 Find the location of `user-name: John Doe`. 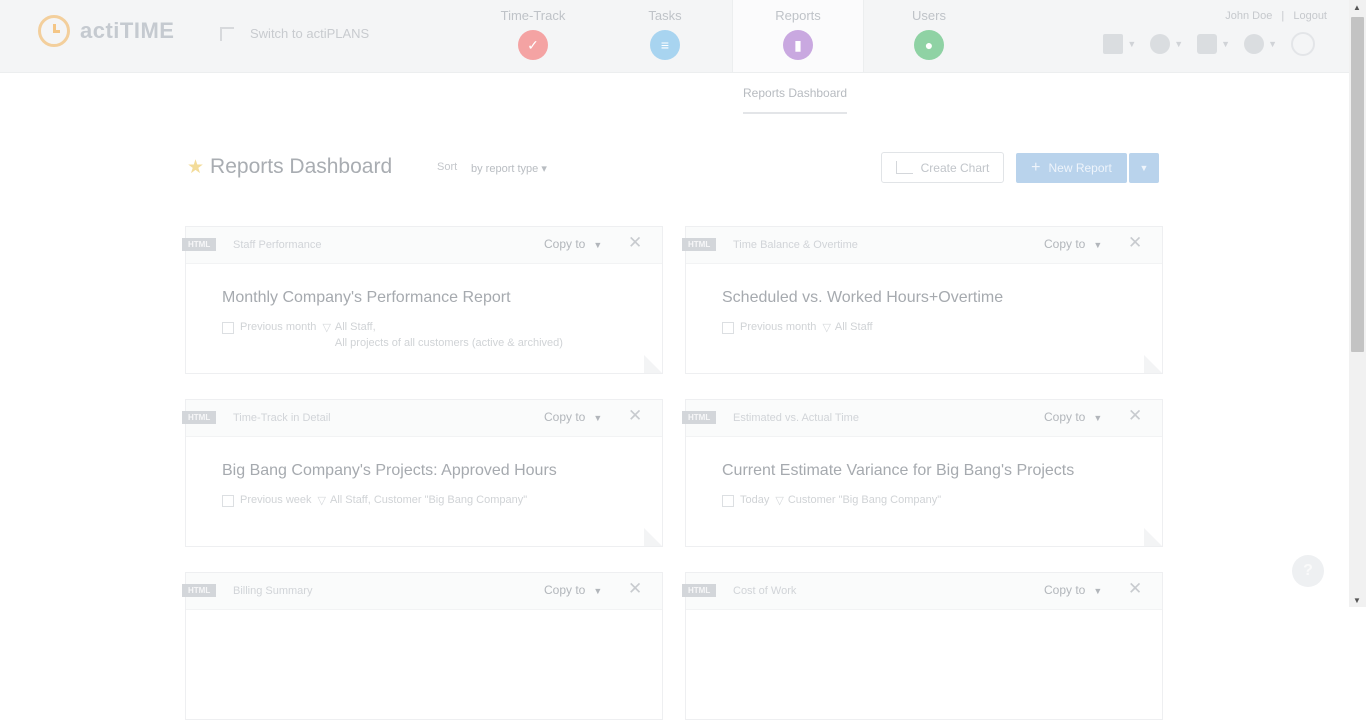

user-name: John Doe is located at coordinates (1248, 16).